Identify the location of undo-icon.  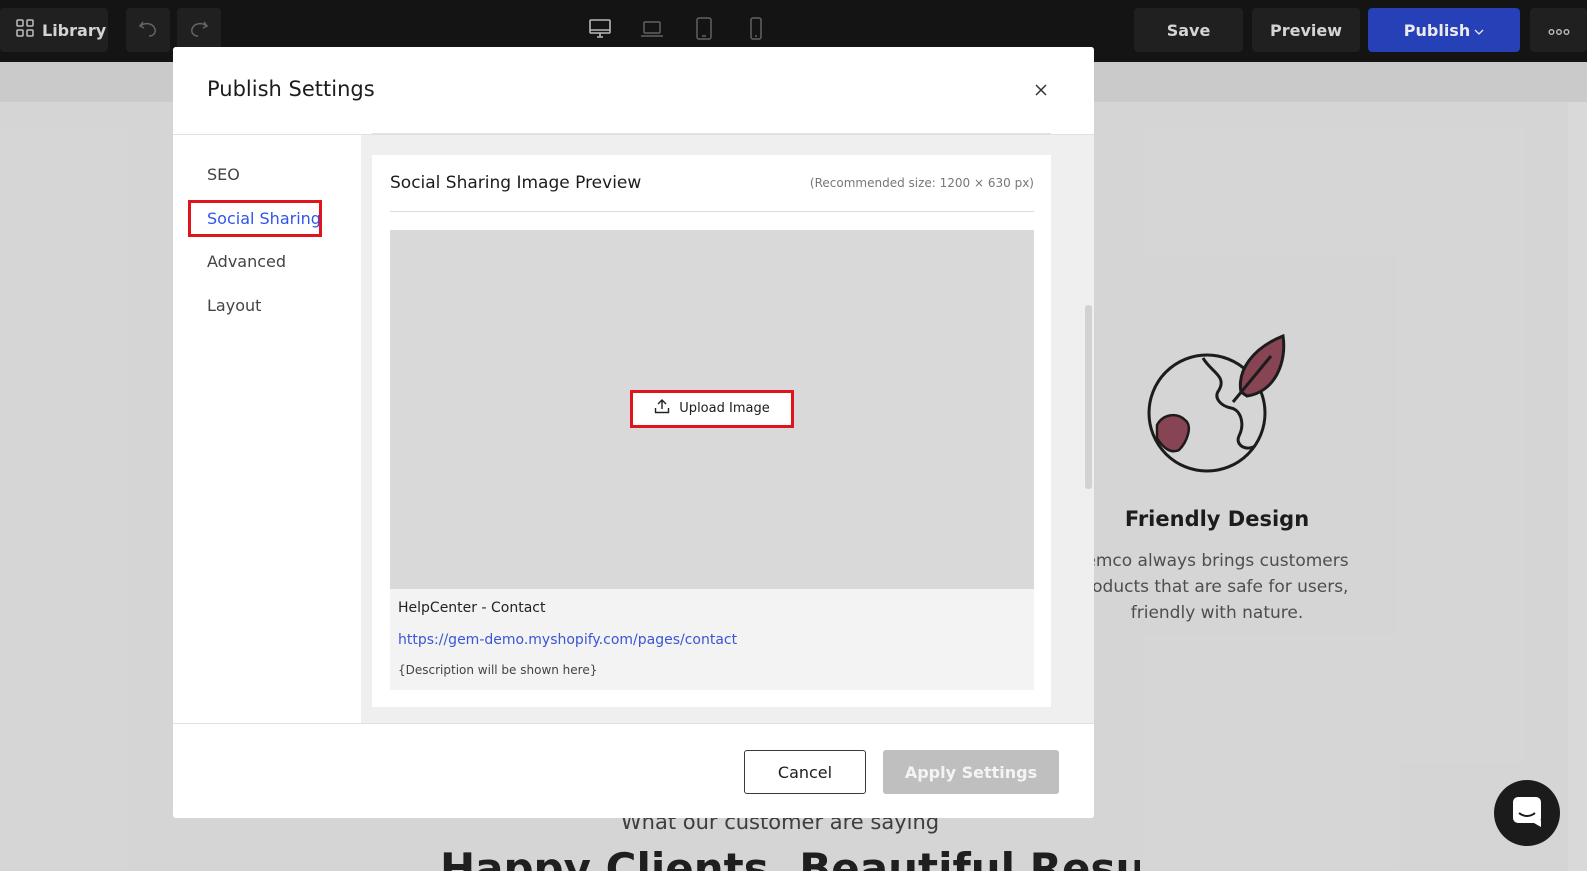
(148, 30).